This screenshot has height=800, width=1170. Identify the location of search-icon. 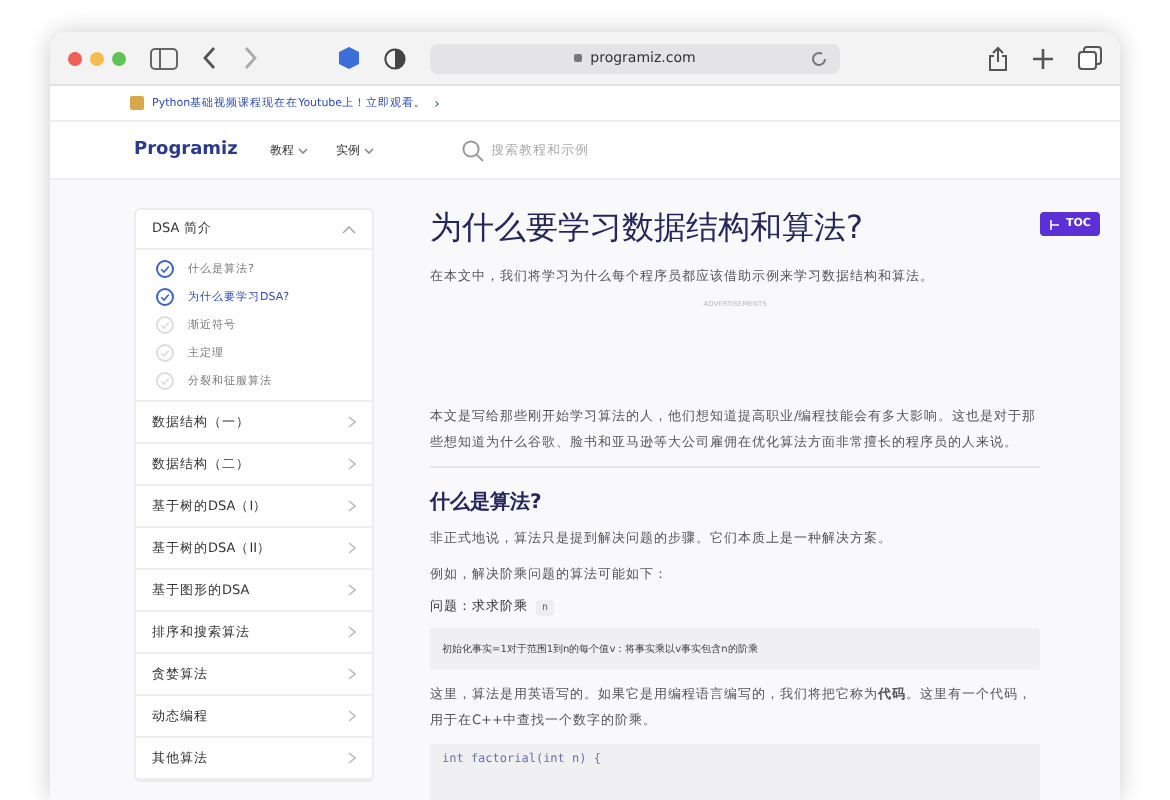
(472, 150).